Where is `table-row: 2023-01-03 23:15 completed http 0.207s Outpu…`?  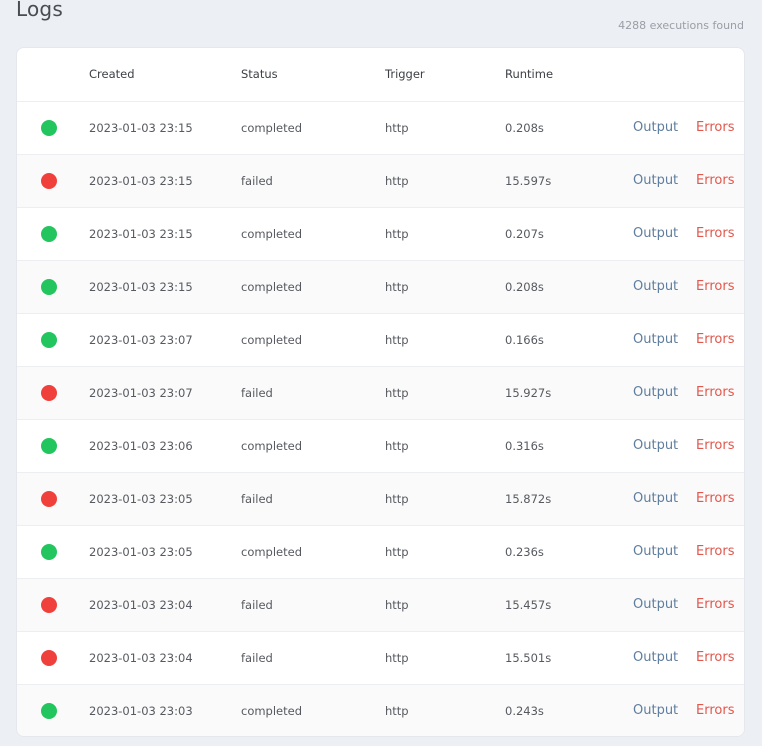 table-row: 2023-01-03 23:15 completed http 0.207s Outpu… is located at coordinates (380, 233).